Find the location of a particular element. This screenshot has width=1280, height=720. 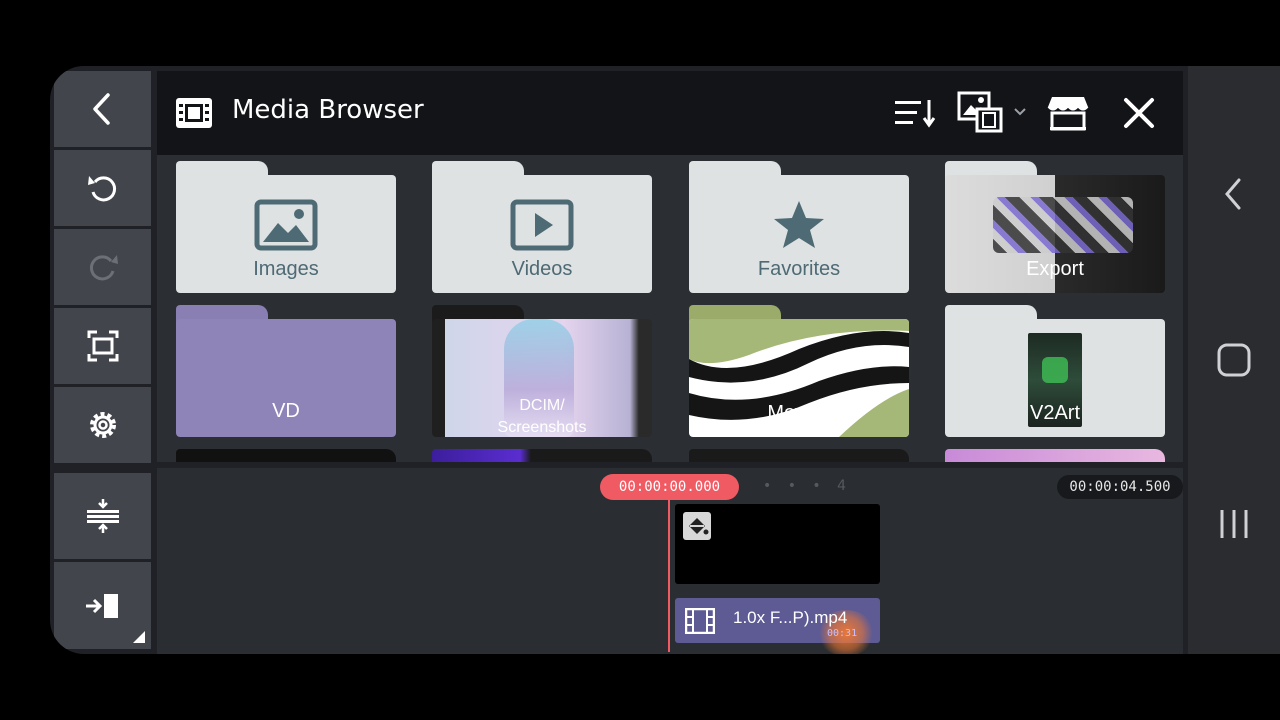

folder-videos: Videos is located at coordinates (542, 227).